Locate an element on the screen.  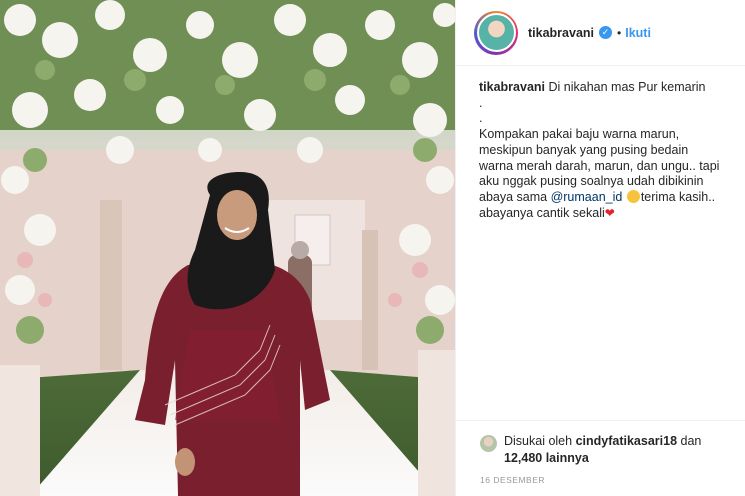
author-username: tikabravani is located at coordinates (561, 33).